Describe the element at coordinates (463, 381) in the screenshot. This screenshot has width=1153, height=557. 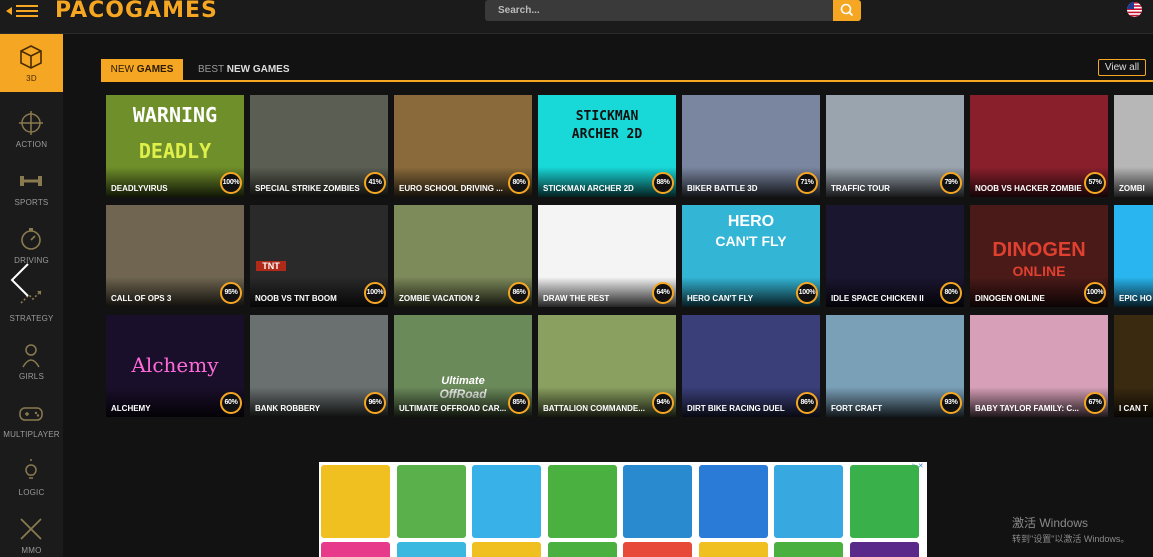
I see `thumbnail-art-text: Ultimate` at that location.